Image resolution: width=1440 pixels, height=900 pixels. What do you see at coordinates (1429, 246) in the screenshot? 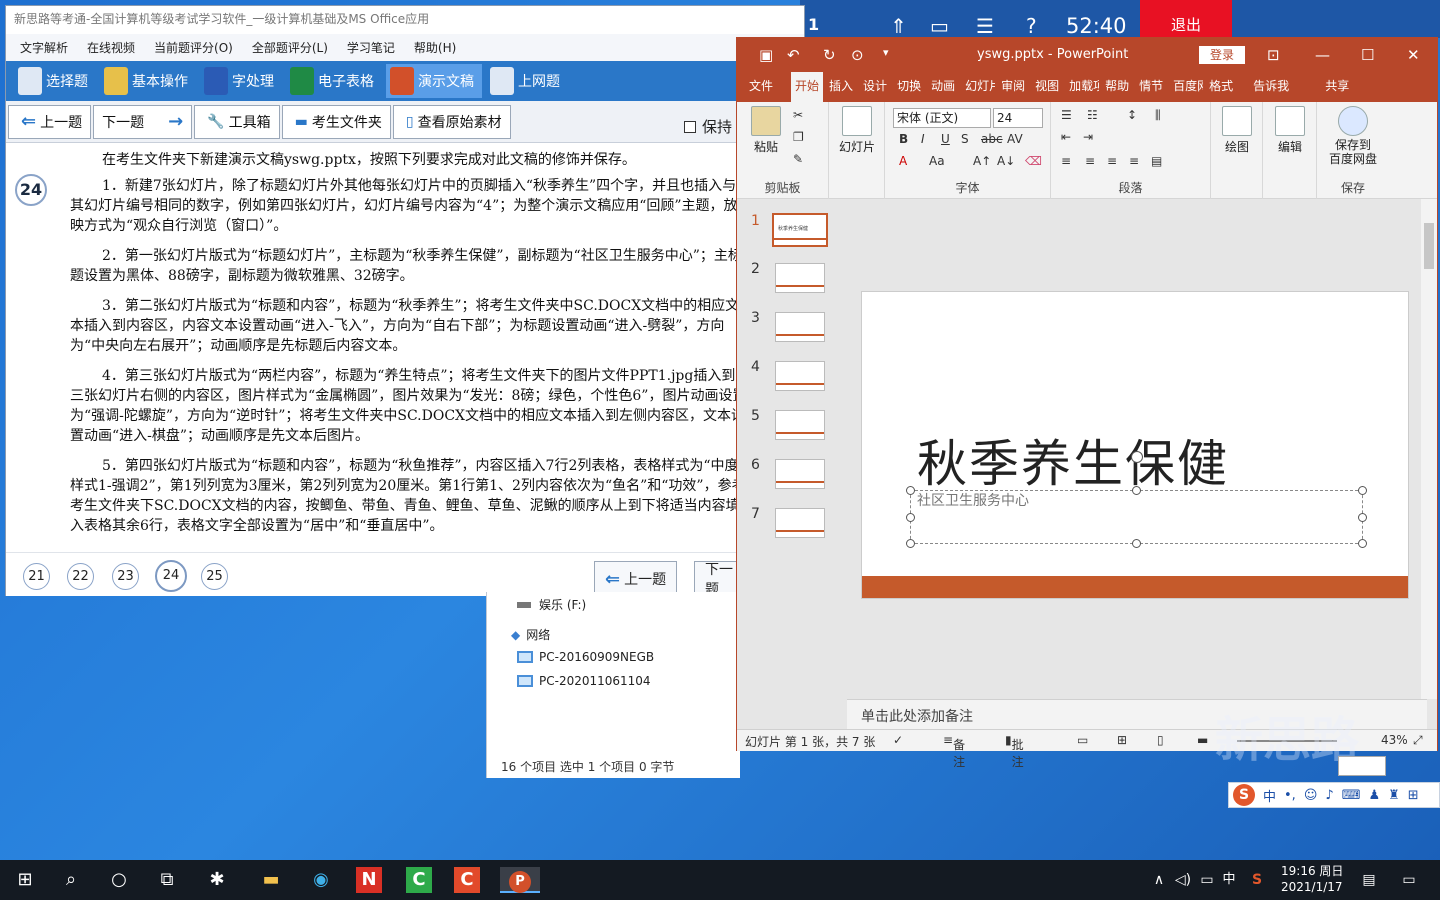
I see `scroll-thumb` at bounding box center [1429, 246].